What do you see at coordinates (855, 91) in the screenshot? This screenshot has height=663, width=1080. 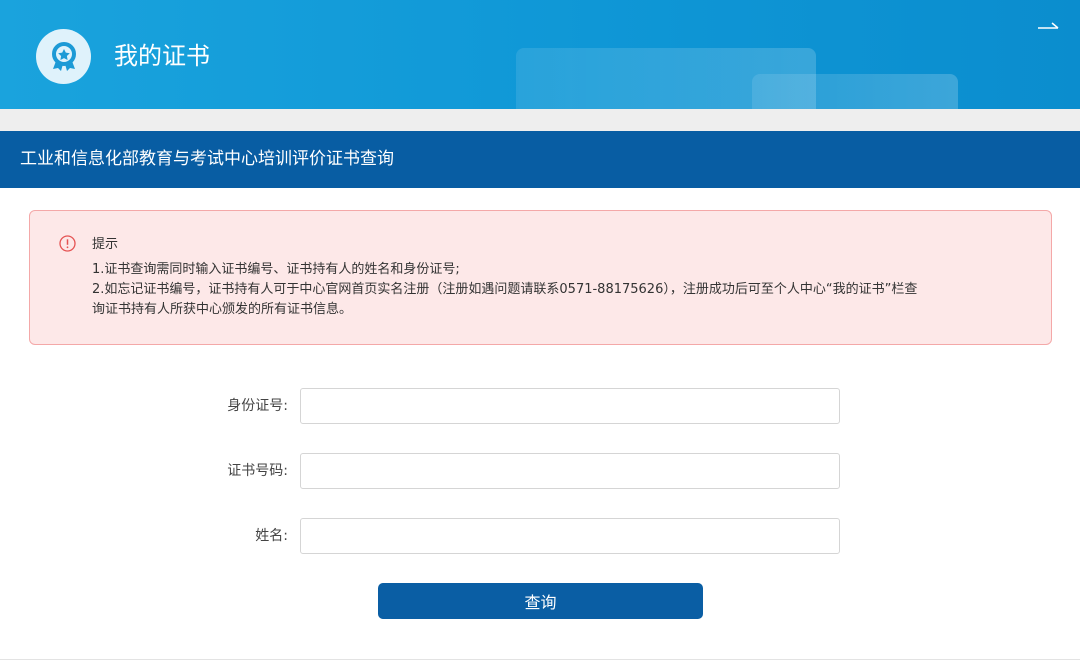 I see `header-decoration` at bounding box center [855, 91].